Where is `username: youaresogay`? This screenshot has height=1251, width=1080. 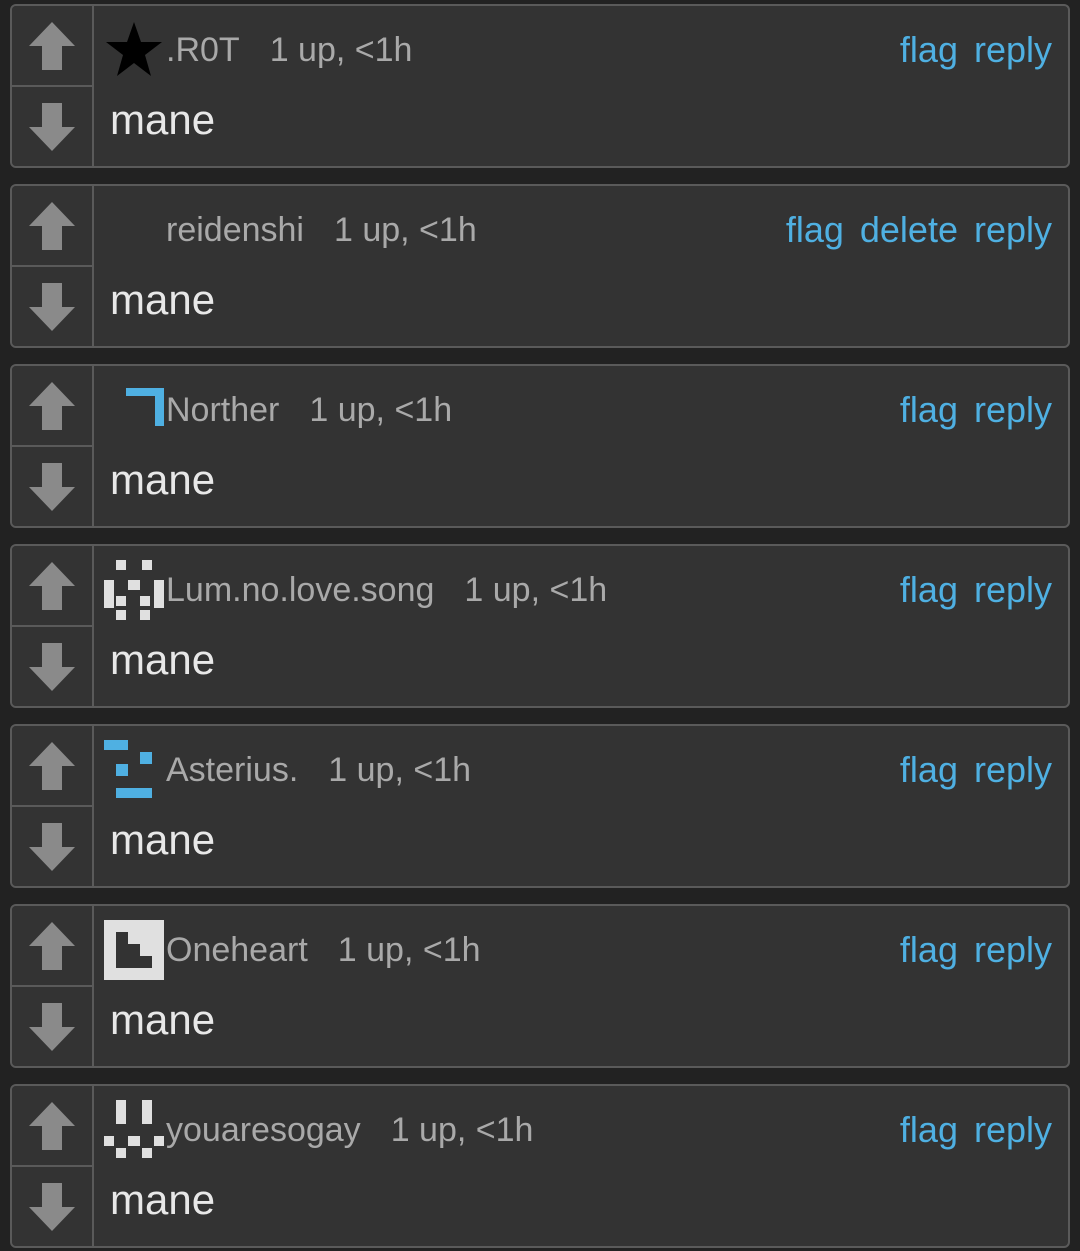 username: youaresogay is located at coordinates (263, 1130).